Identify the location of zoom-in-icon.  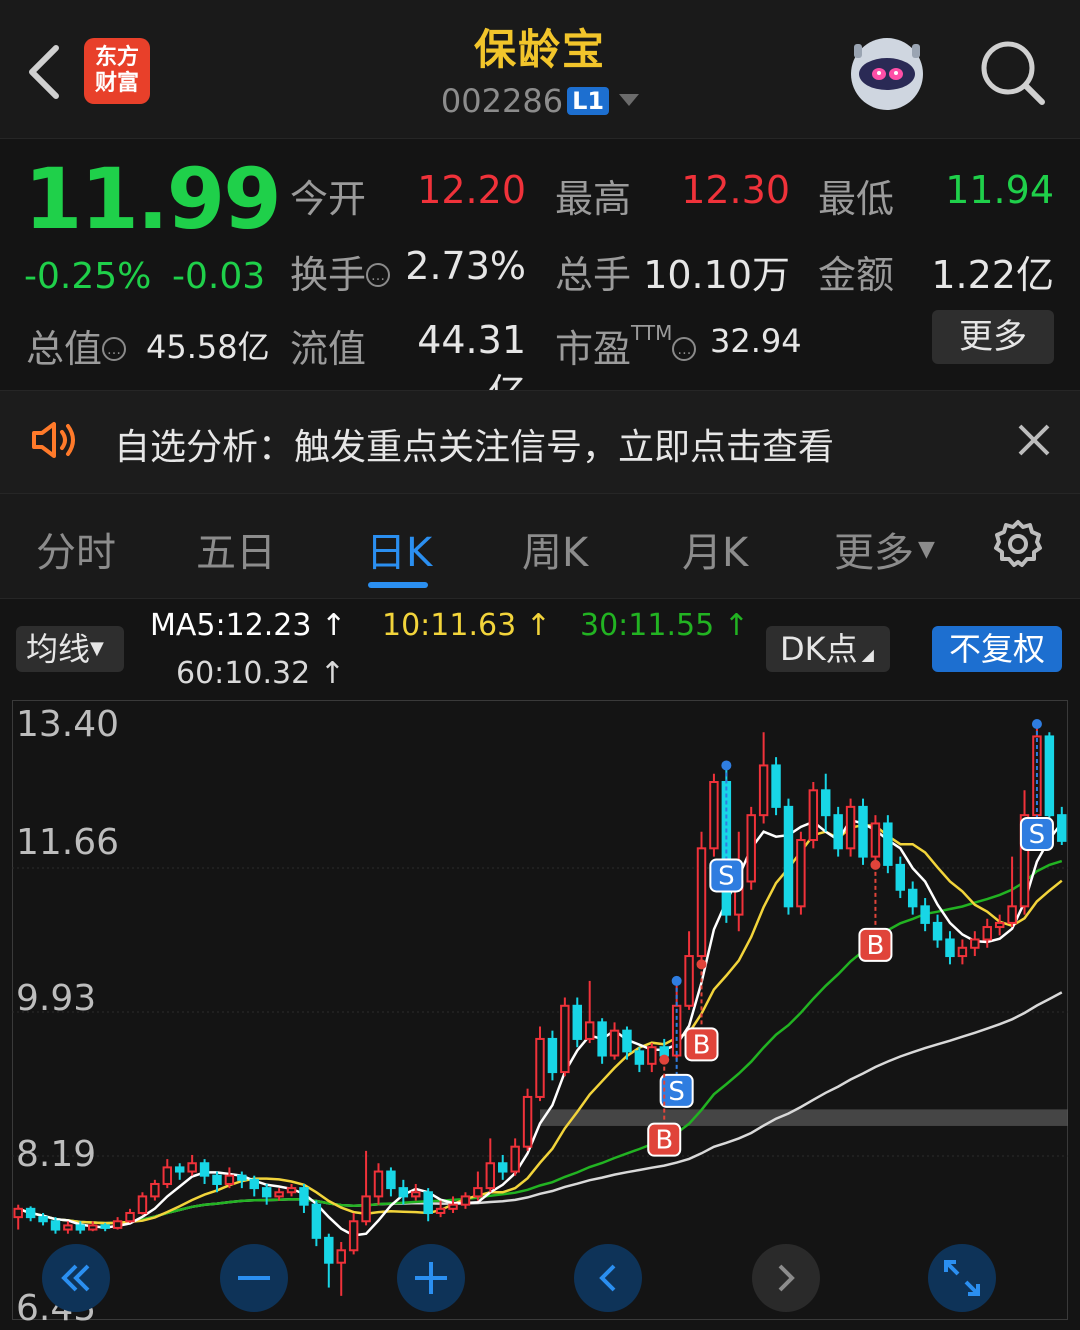
(431, 1278).